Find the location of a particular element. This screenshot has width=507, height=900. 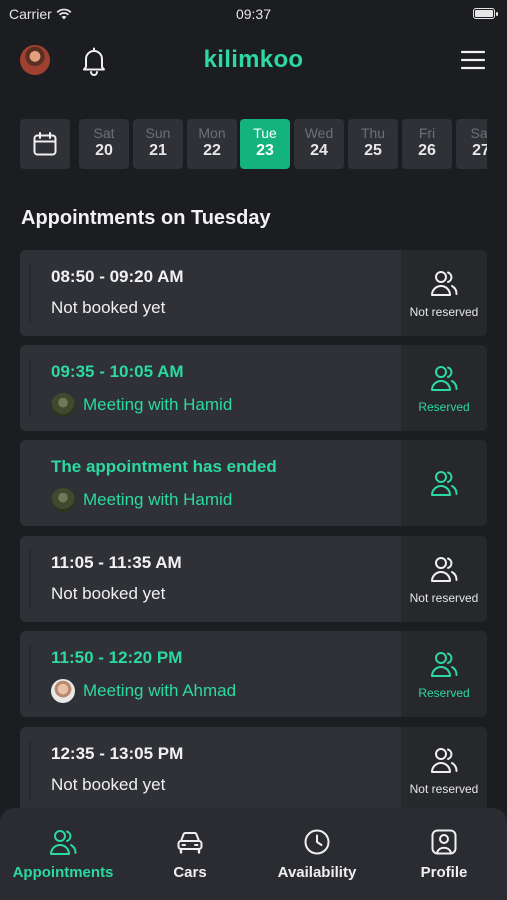

date-wed-24: Wed 24 is located at coordinates (319, 144).